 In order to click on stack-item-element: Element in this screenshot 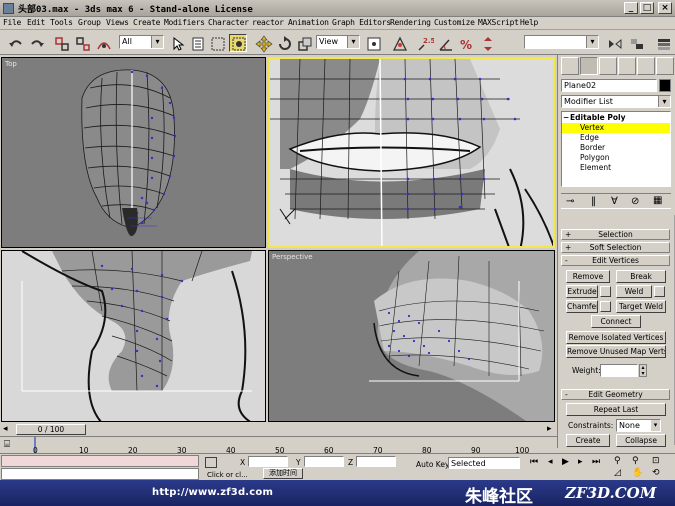, I will do `click(616, 168)`.